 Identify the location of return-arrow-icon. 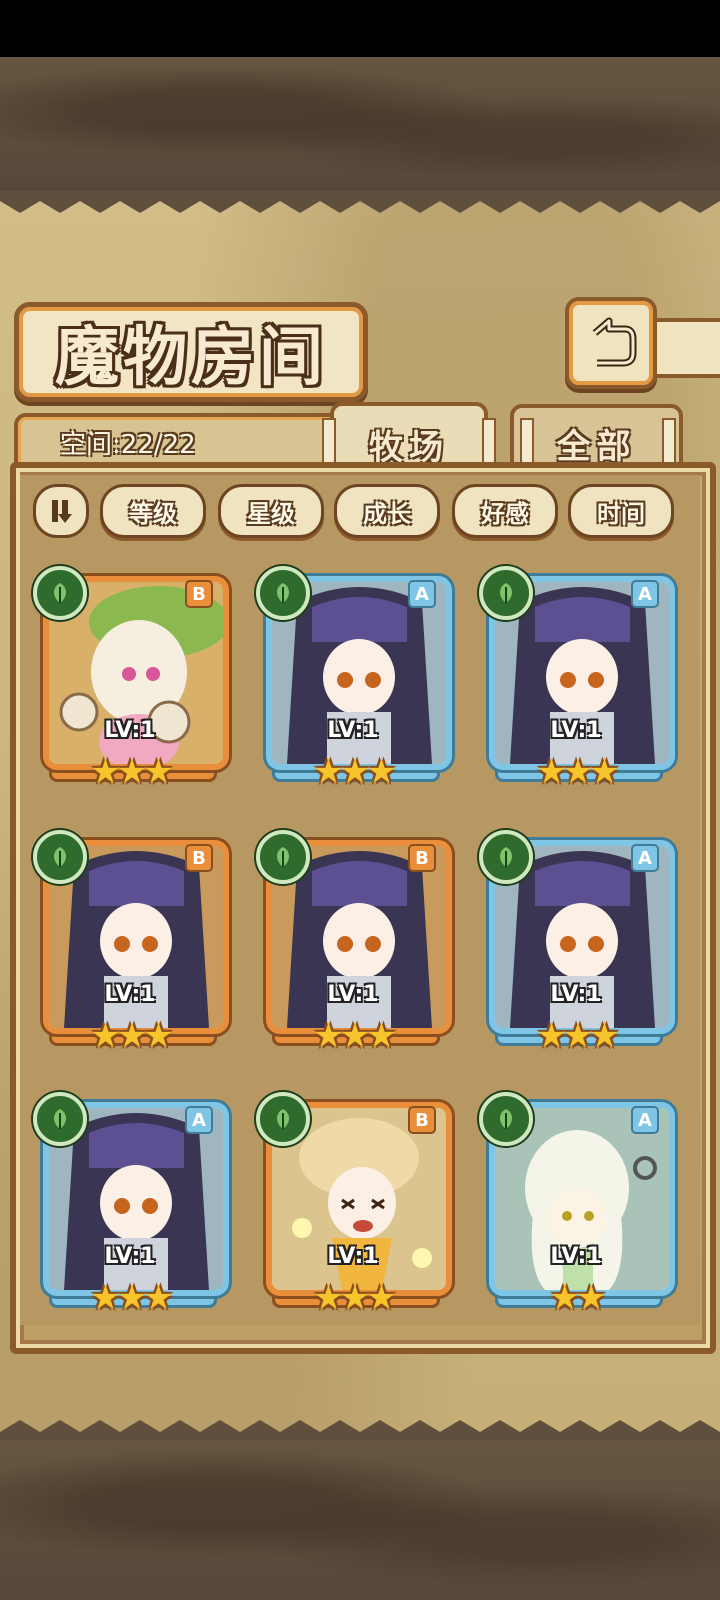
(614, 342).